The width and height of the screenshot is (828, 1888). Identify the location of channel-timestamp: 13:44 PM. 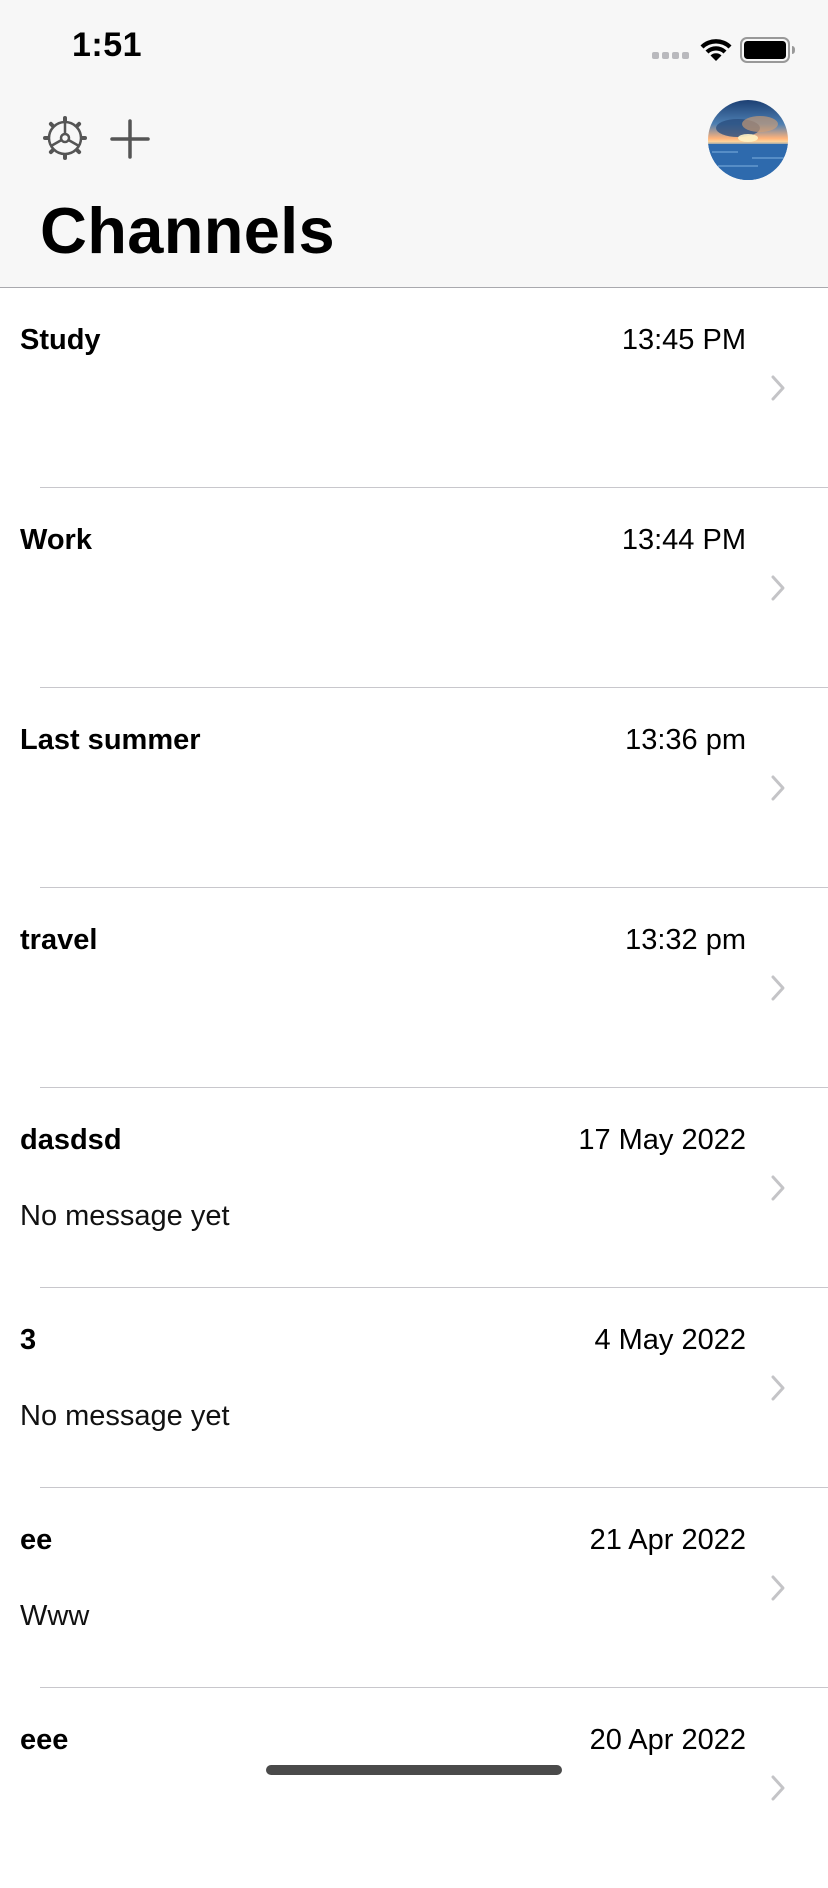
(683, 540).